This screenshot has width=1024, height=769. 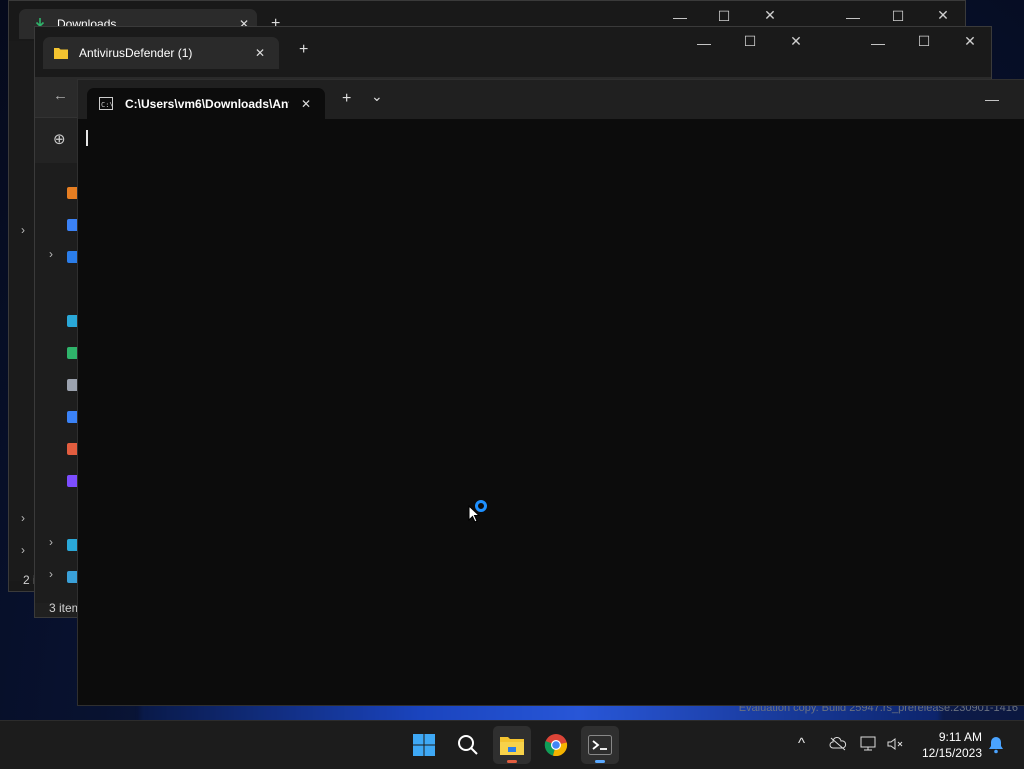 What do you see at coordinates (951, 753) in the screenshot?
I see `clock-date: 12/15/2023` at bounding box center [951, 753].